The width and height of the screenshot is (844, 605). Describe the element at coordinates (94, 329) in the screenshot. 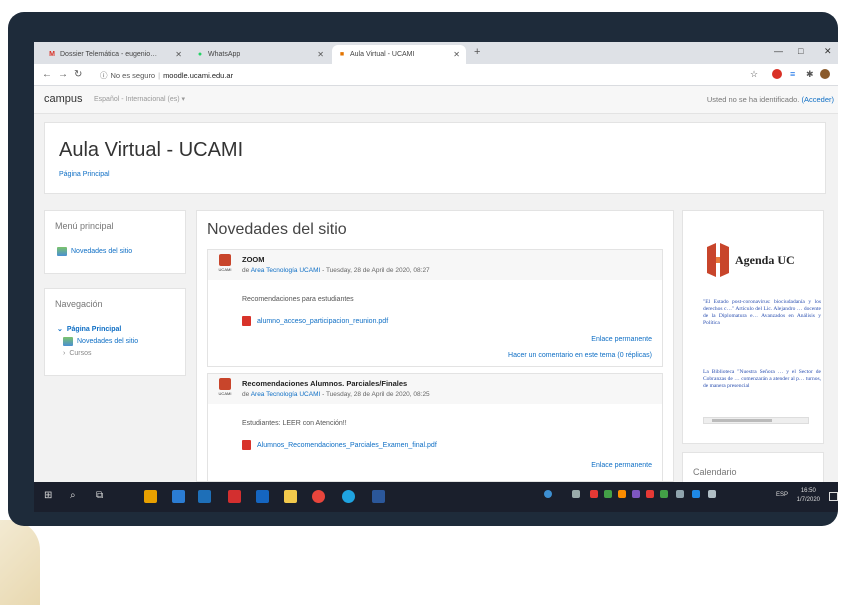

I see `nav-item-label: Página Principal` at that location.